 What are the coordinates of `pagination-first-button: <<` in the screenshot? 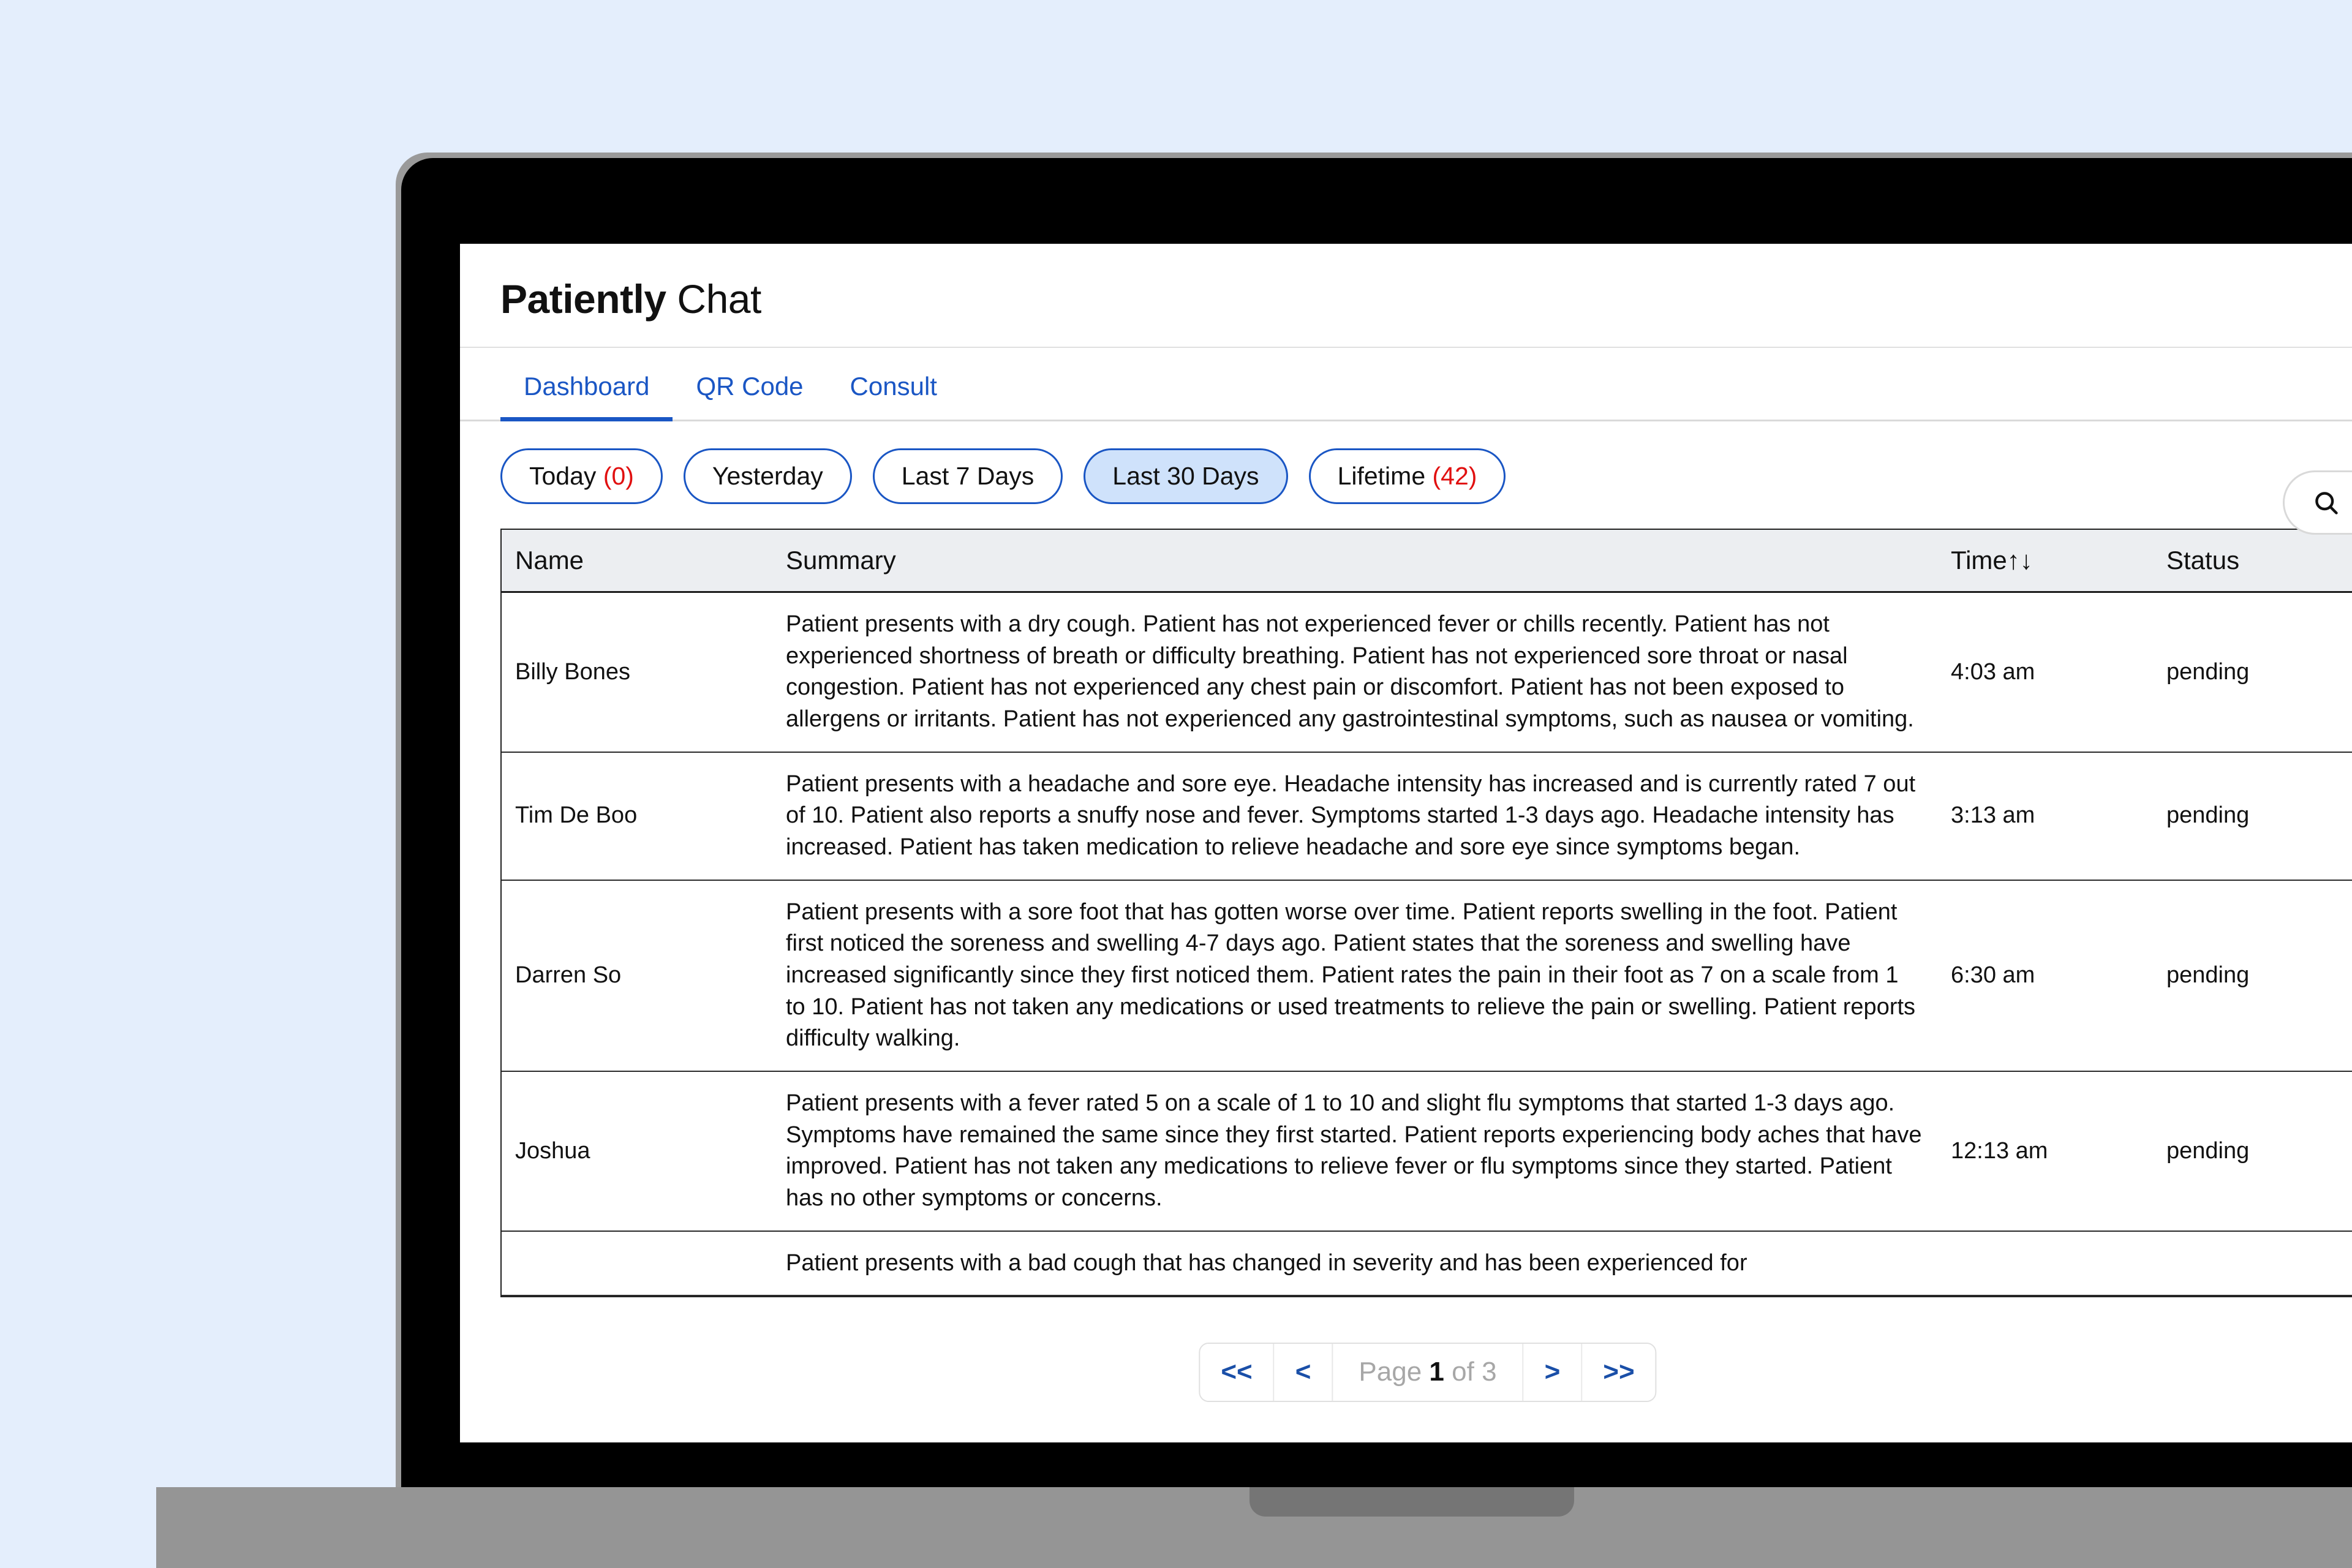 It's located at (1238, 1373).